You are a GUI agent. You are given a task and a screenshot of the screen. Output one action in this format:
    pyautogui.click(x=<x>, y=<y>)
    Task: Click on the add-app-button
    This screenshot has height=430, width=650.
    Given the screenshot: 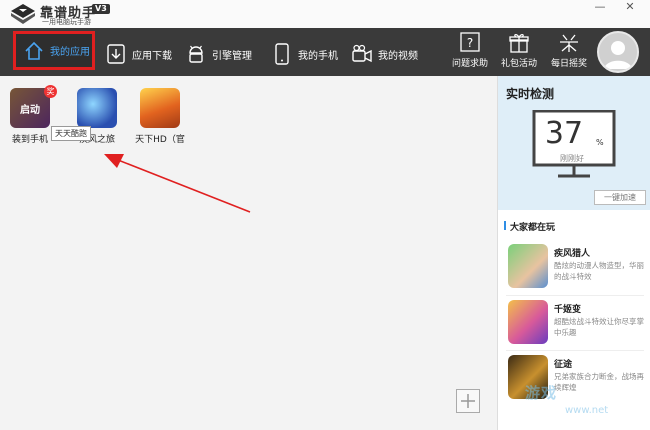 What is the action you would take?
    pyautogui.click(x=468, y=401)
    